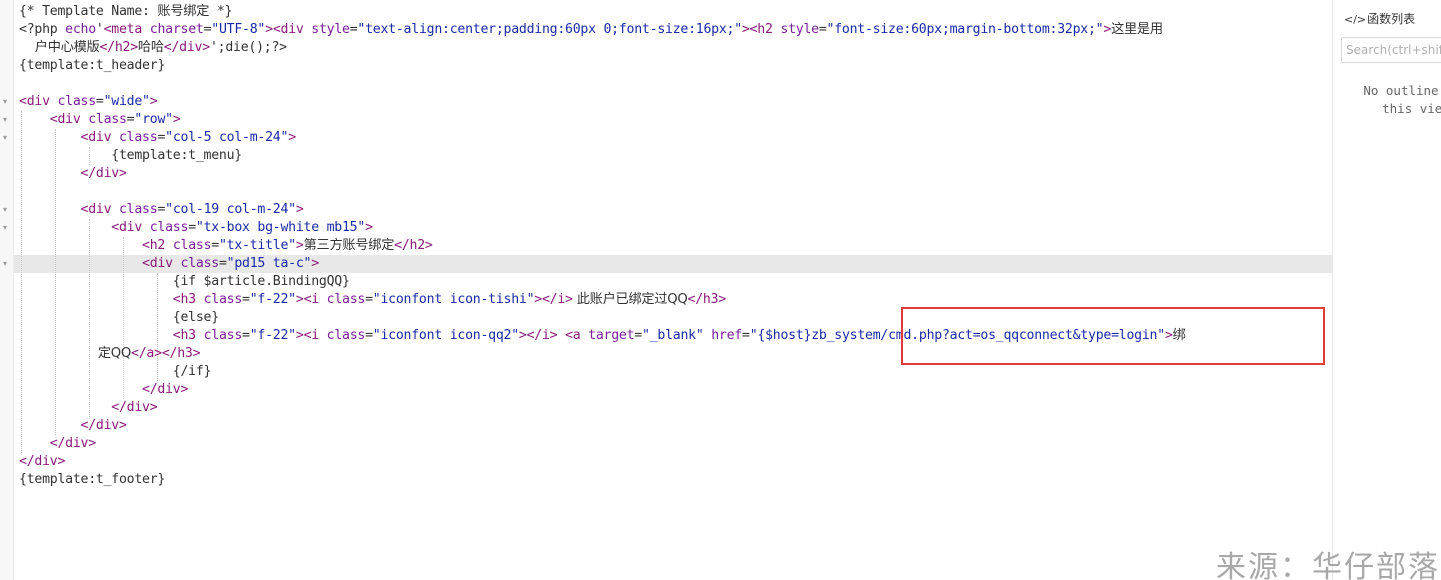 Image resolution: width=1441 pixels, height=580 pixels. What do you see at coordinates (611, 335) in the screenshot?
I see `code-token: target` at bounding box center [611, 335].